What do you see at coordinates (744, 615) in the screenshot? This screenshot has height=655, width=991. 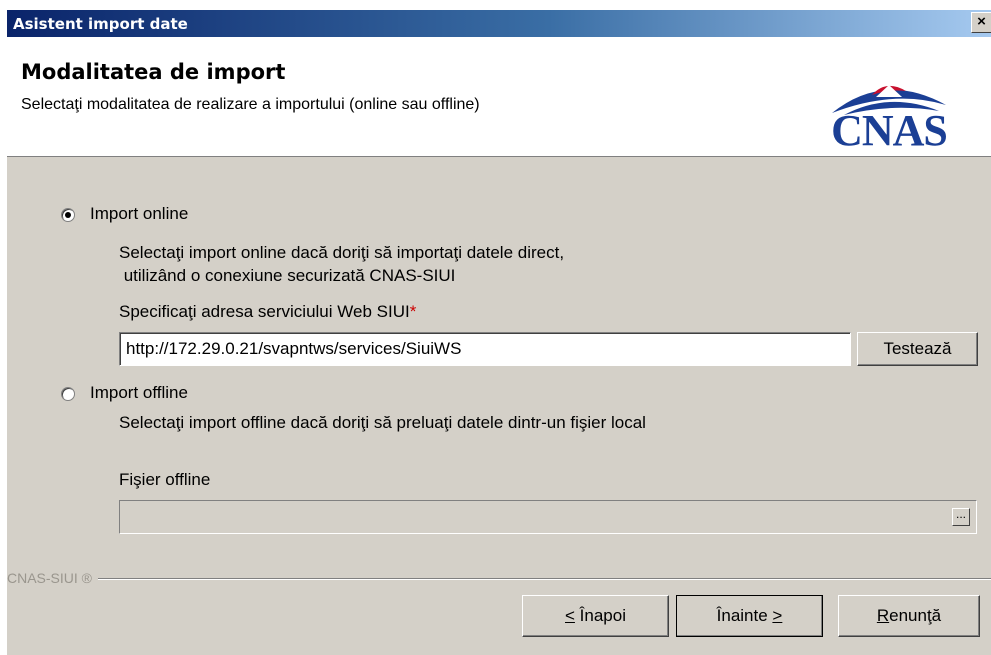 I see `next-label: Înainte` at bounding box center [744, 615].